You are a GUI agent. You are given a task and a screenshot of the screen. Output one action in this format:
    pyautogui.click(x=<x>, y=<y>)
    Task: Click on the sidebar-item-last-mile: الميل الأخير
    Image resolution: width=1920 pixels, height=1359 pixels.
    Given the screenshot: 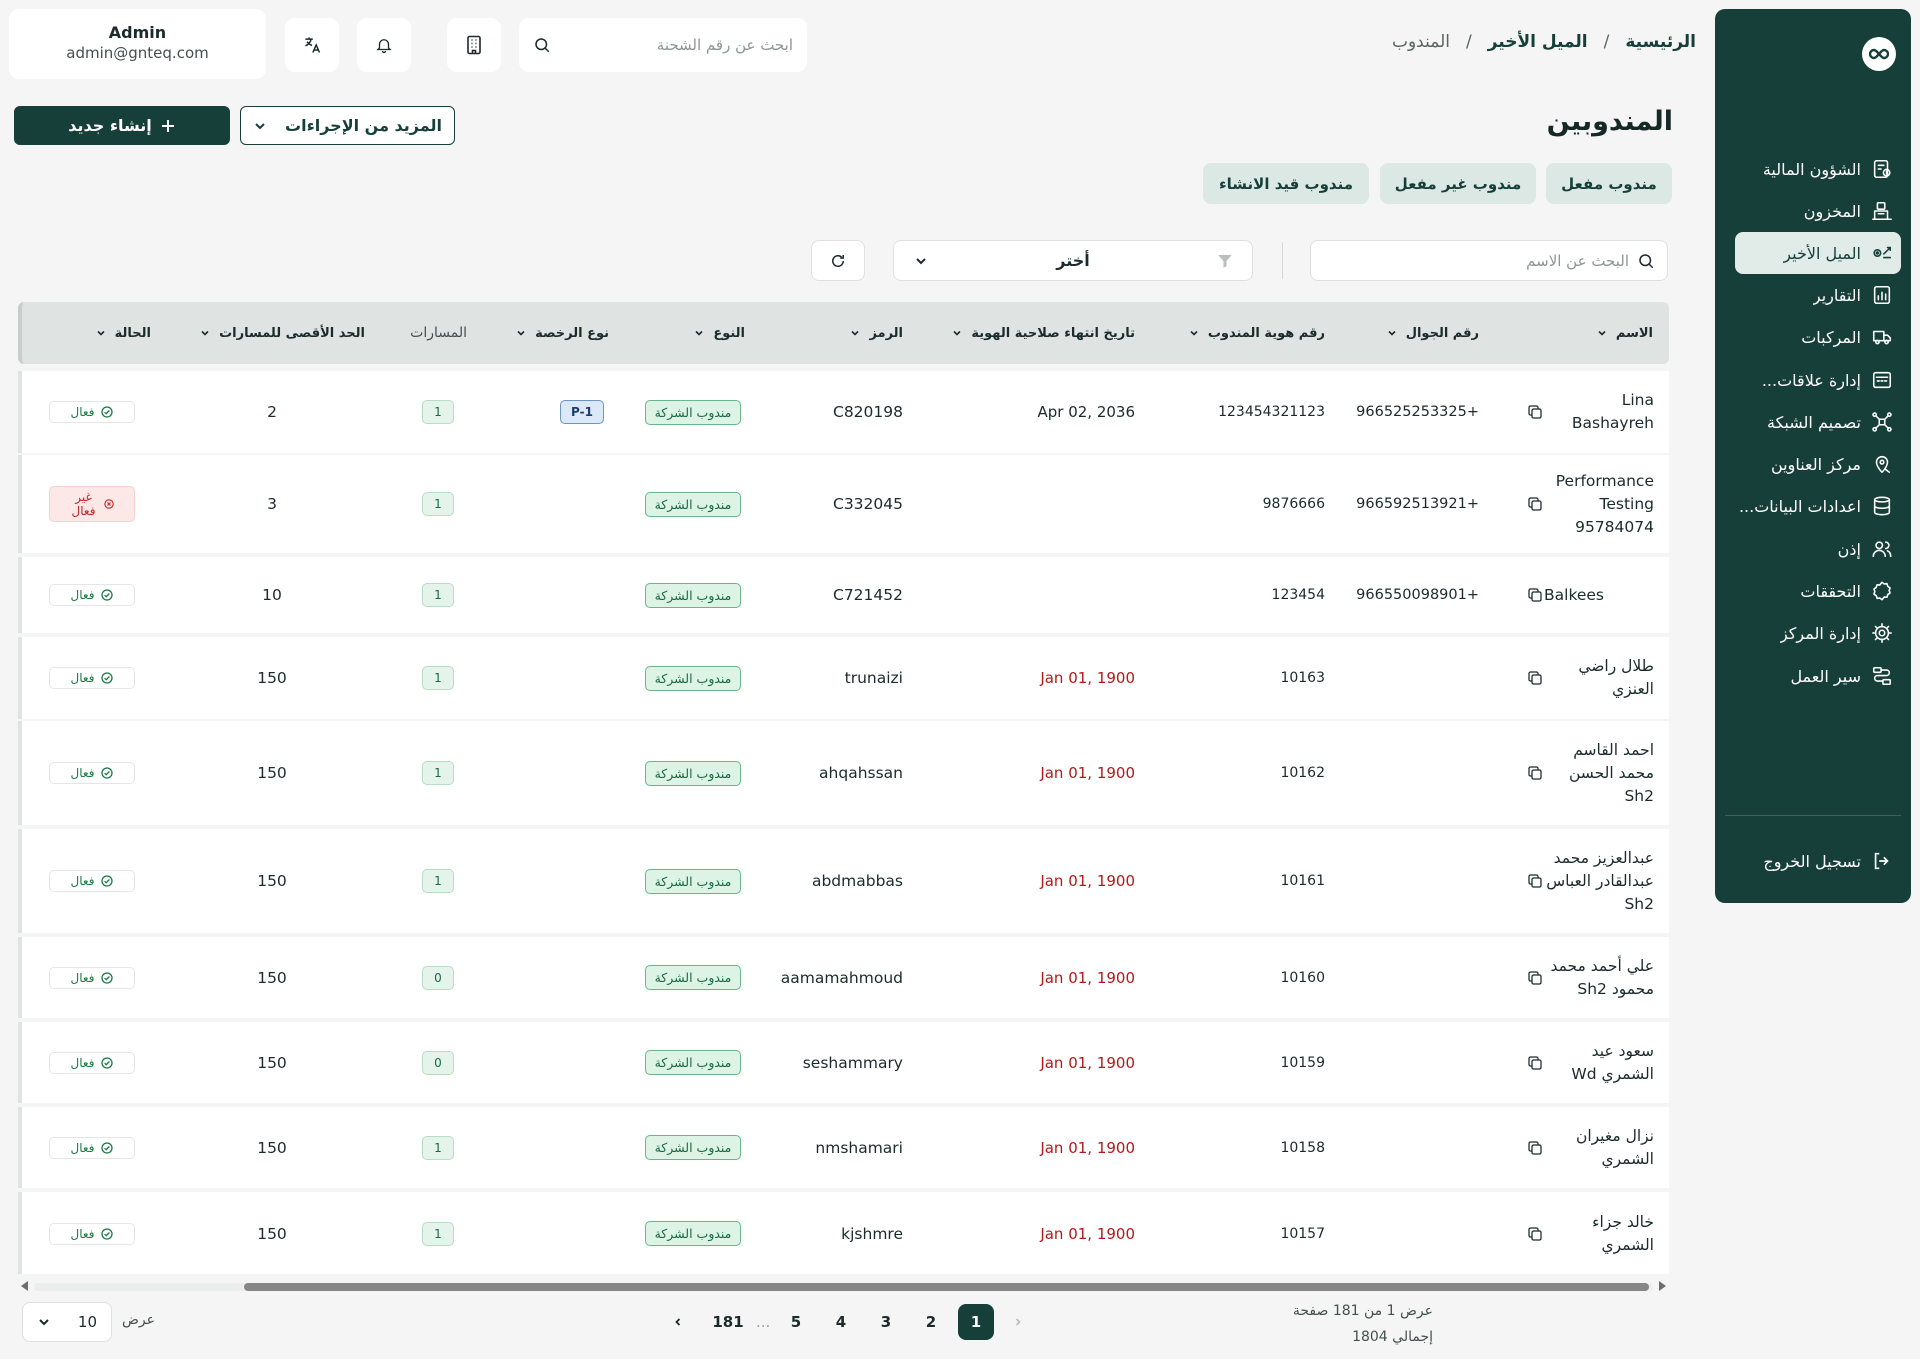 What is the action you would take?
    pyautogui.click(x=1818, y=253)
    